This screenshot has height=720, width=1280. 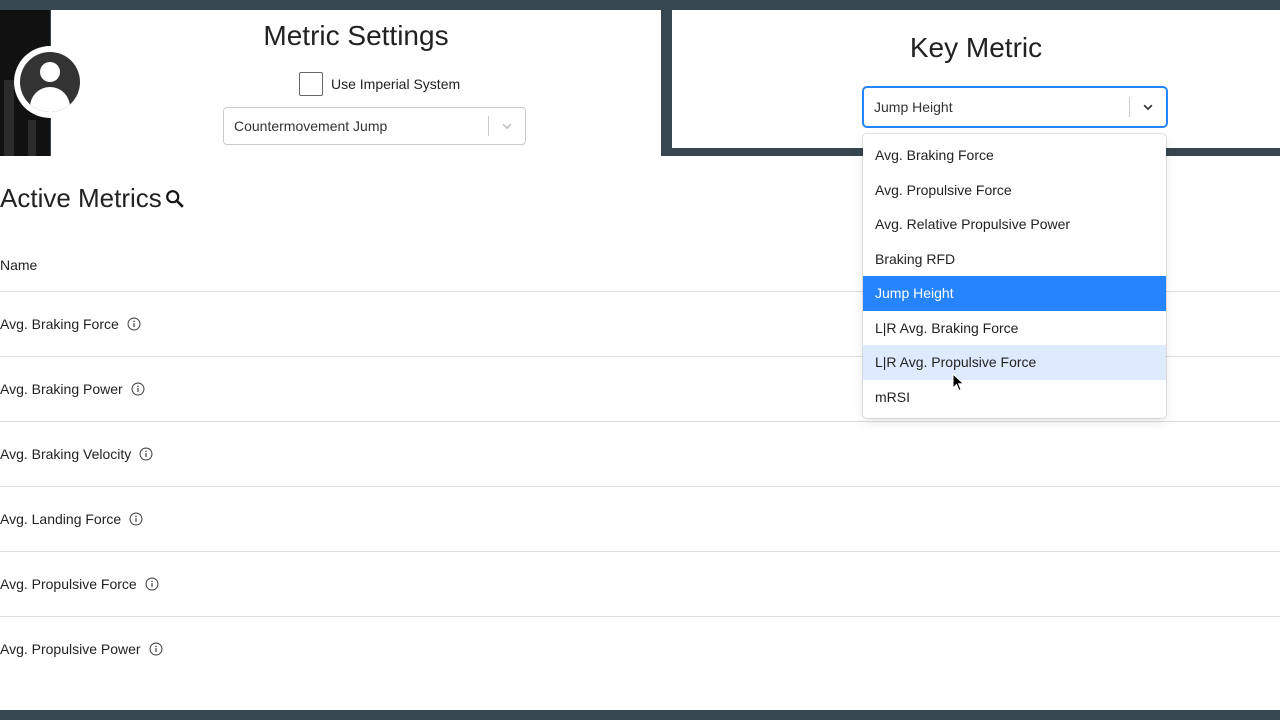 What do you see at coordinates (1014, 293) in the screenshot?
I see `dropdown-option: Jump Height` at bounding box center [1014, 293].